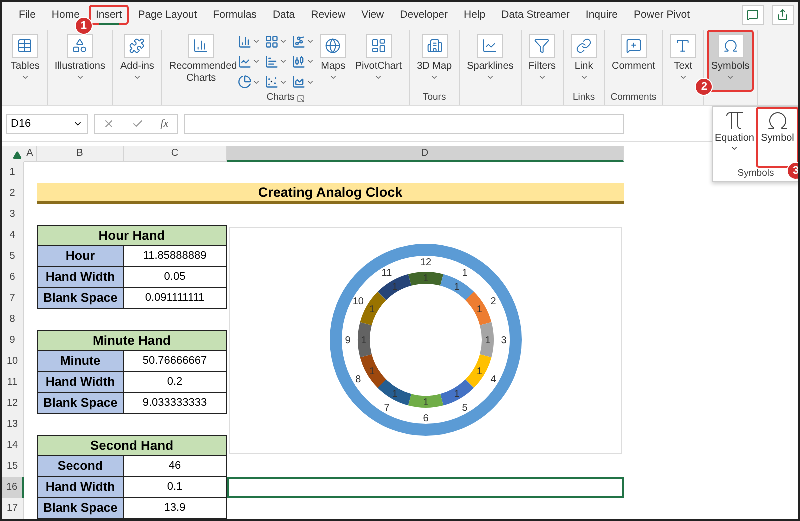  What do you see at coordinates (328, 15) in the screenshot?
I see `menu-tab: Review` at bounding box center [328, 15].